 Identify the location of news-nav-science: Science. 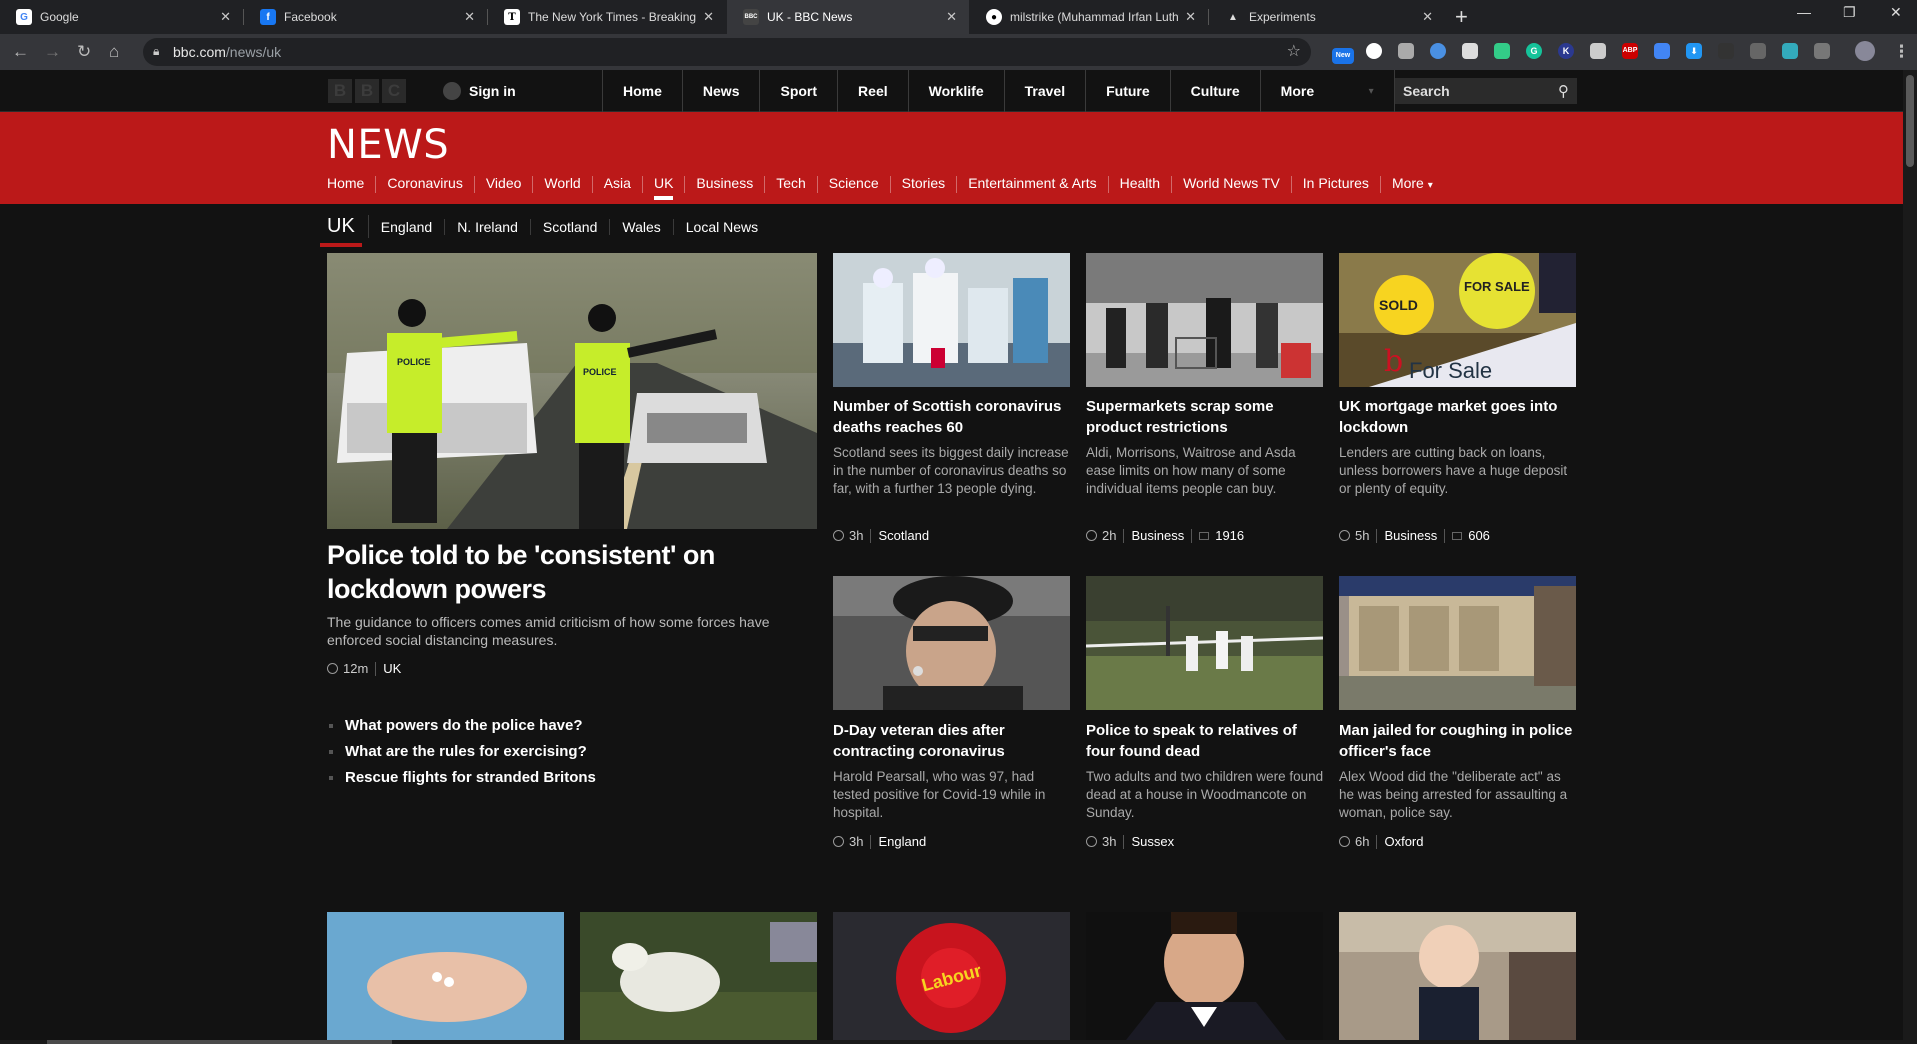
(860, 184).